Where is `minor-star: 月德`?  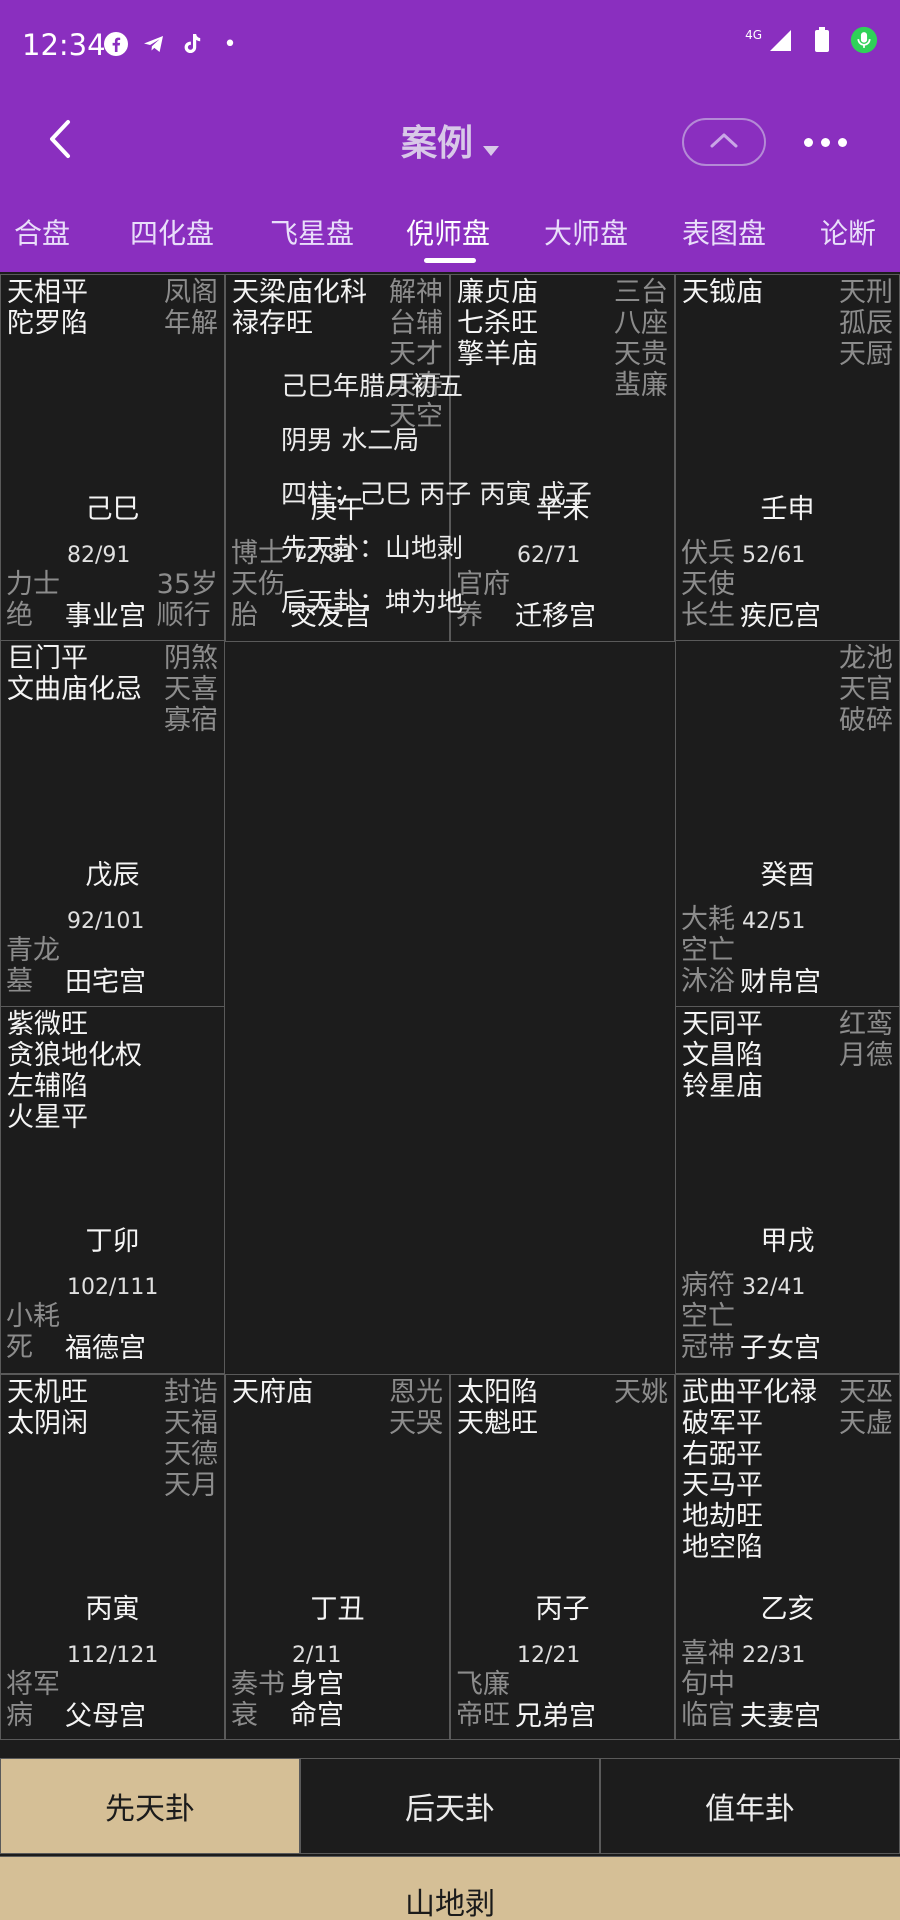
minor-star: 月德 is located at coordinates (866, 1055).